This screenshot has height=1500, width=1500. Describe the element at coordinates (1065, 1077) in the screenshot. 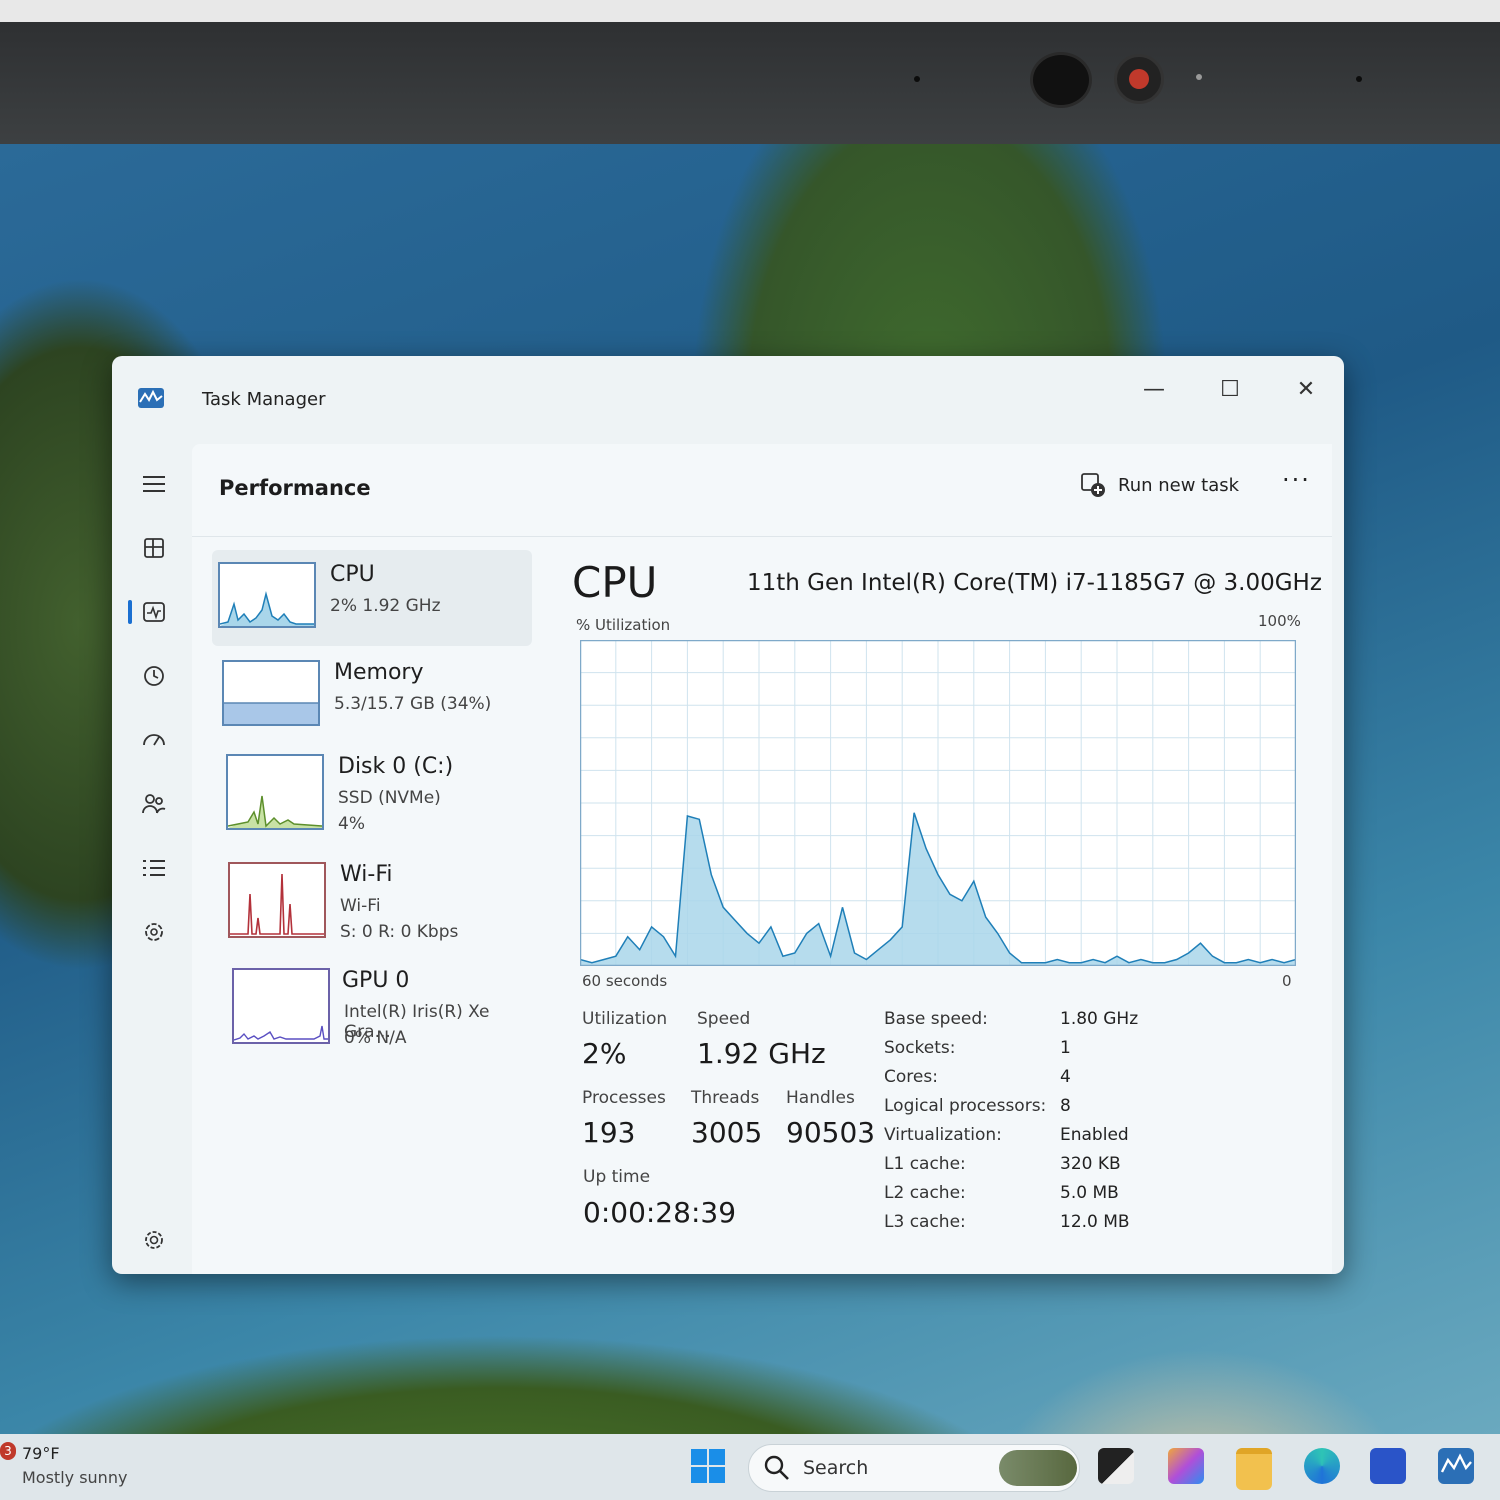

I see `spec-value: 4` at that location.